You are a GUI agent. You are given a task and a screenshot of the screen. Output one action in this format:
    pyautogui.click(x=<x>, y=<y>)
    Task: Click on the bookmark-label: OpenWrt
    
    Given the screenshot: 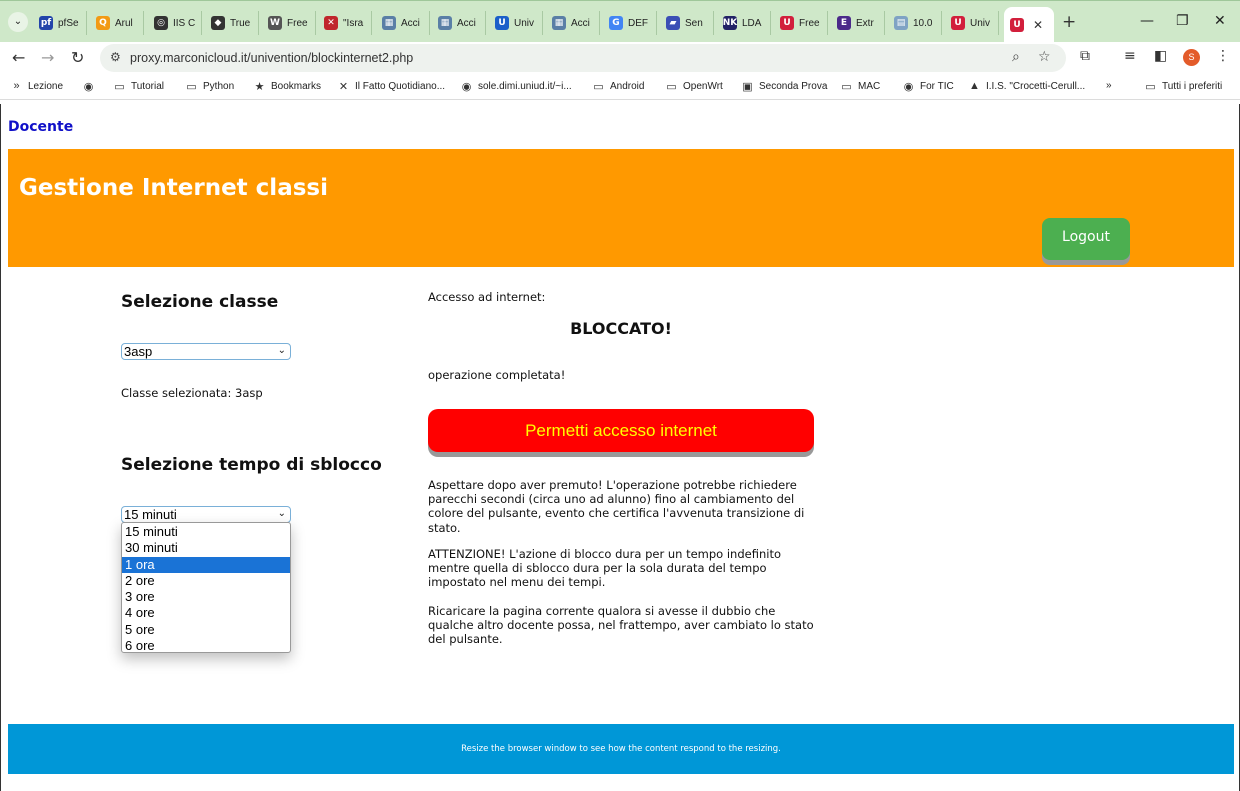 What is the action you would take?
    pyautogui.click(x=703, y=86)
    